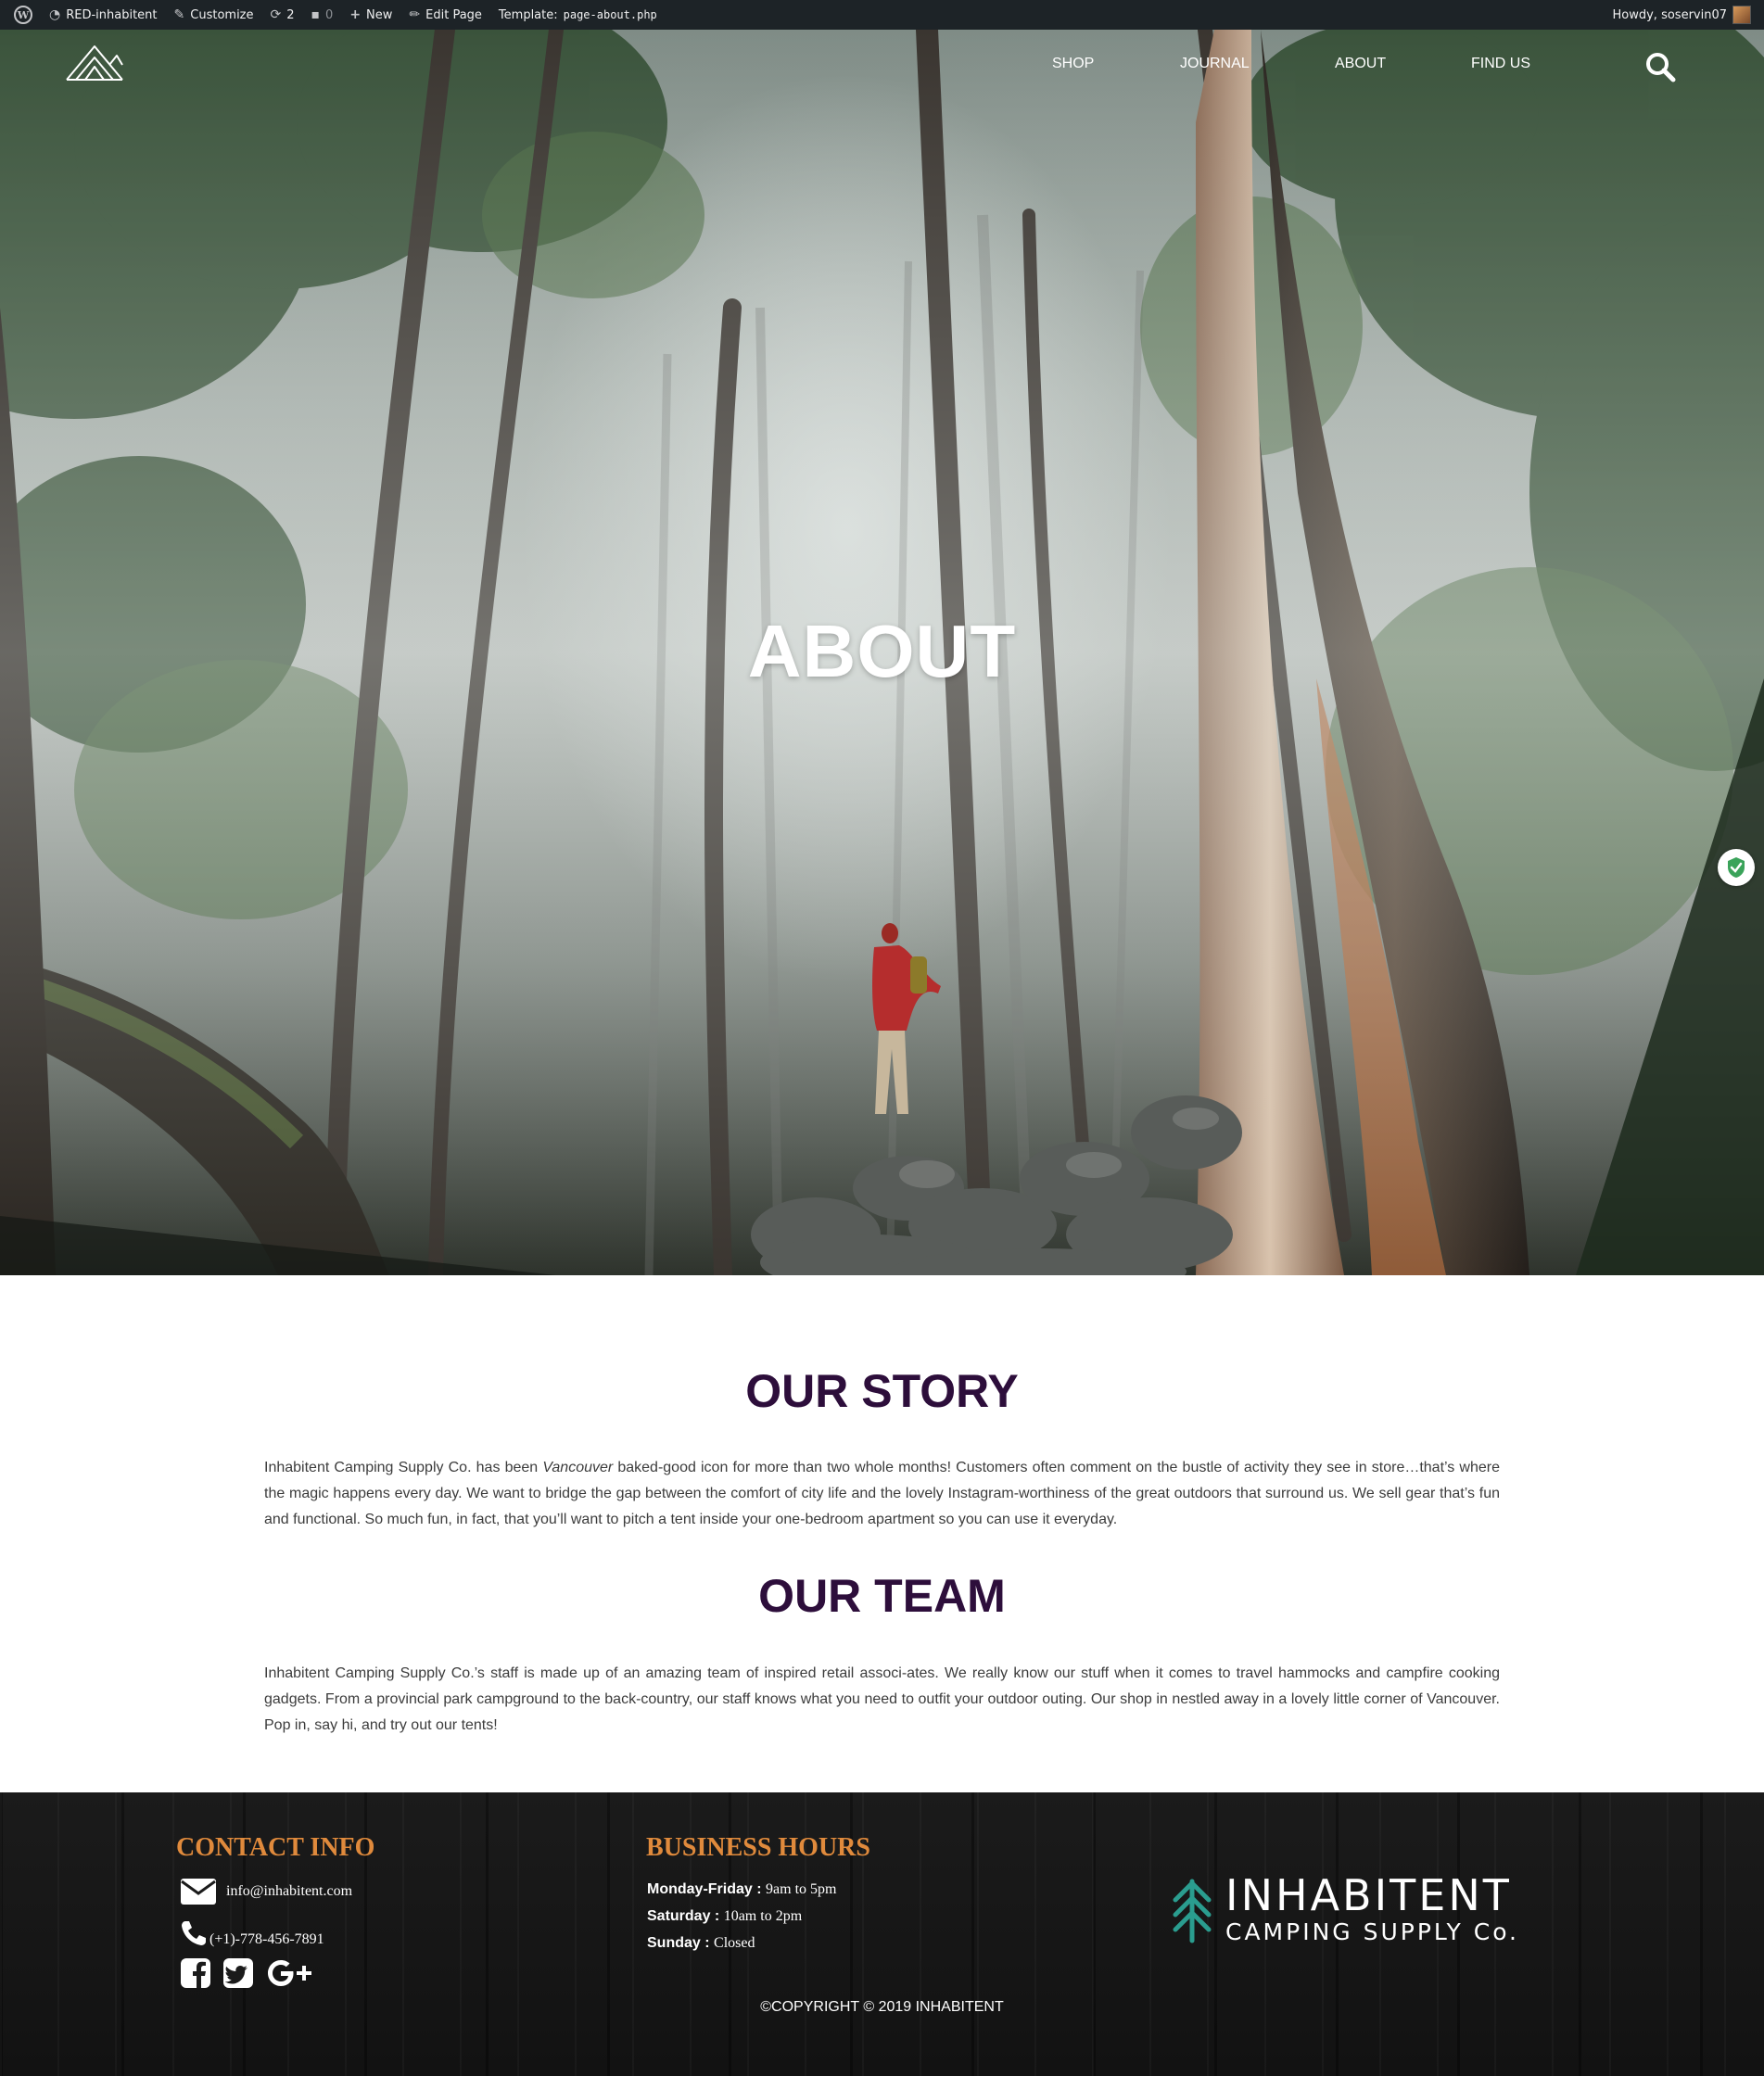  I want to click on search-button, so click(1660, 66).